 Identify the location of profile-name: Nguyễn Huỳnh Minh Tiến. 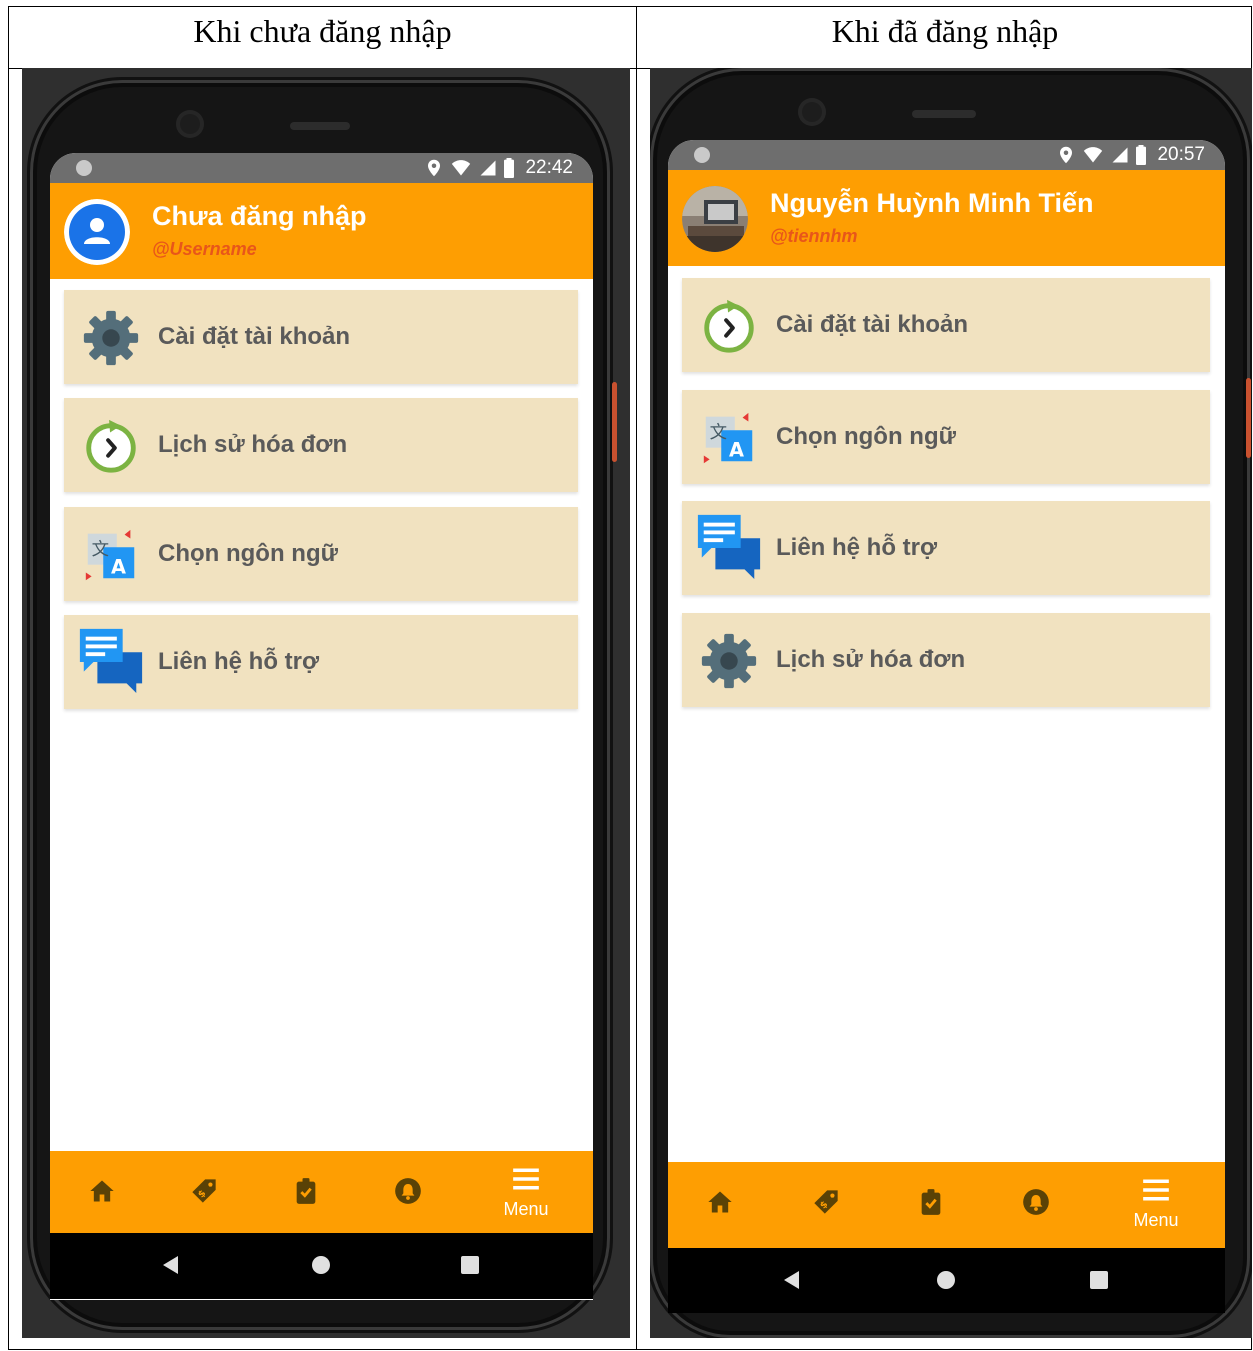
(932, 203).